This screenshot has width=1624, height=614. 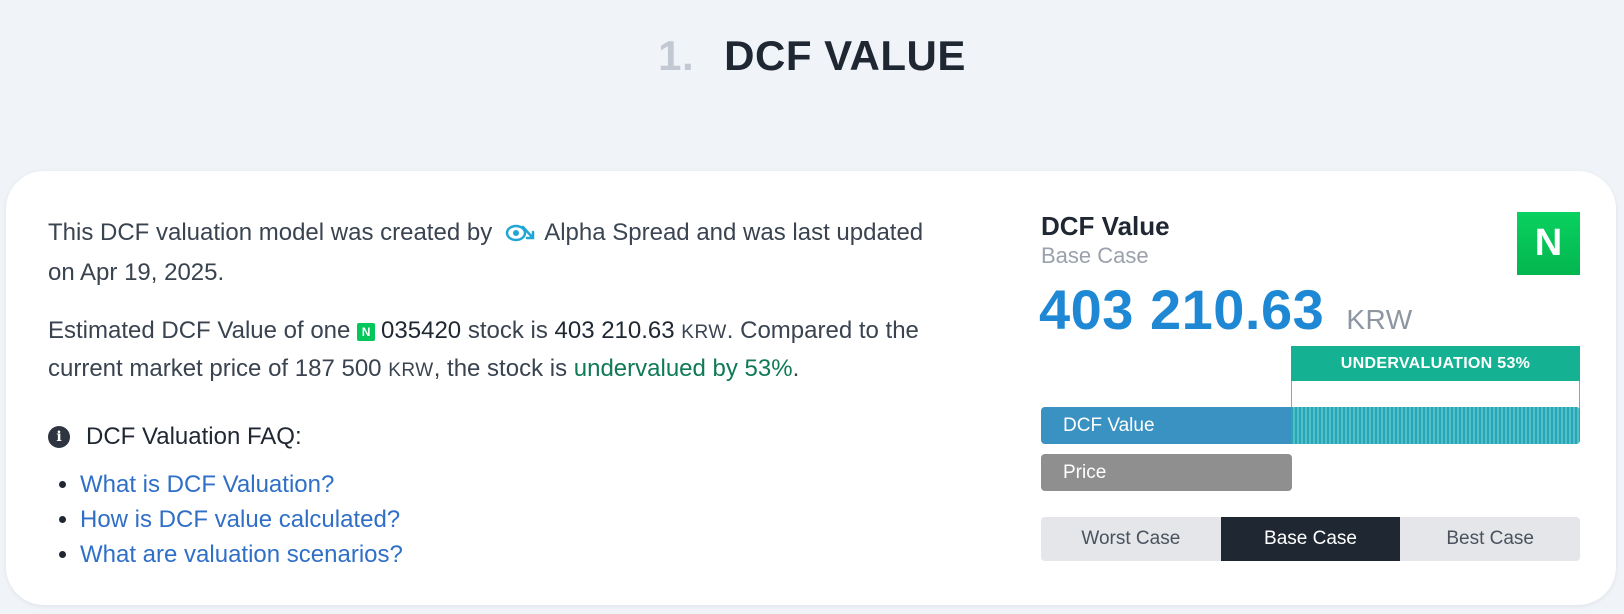 I want to click on faq-item: How is DCF value calculated?, so click(x=514, y=519).